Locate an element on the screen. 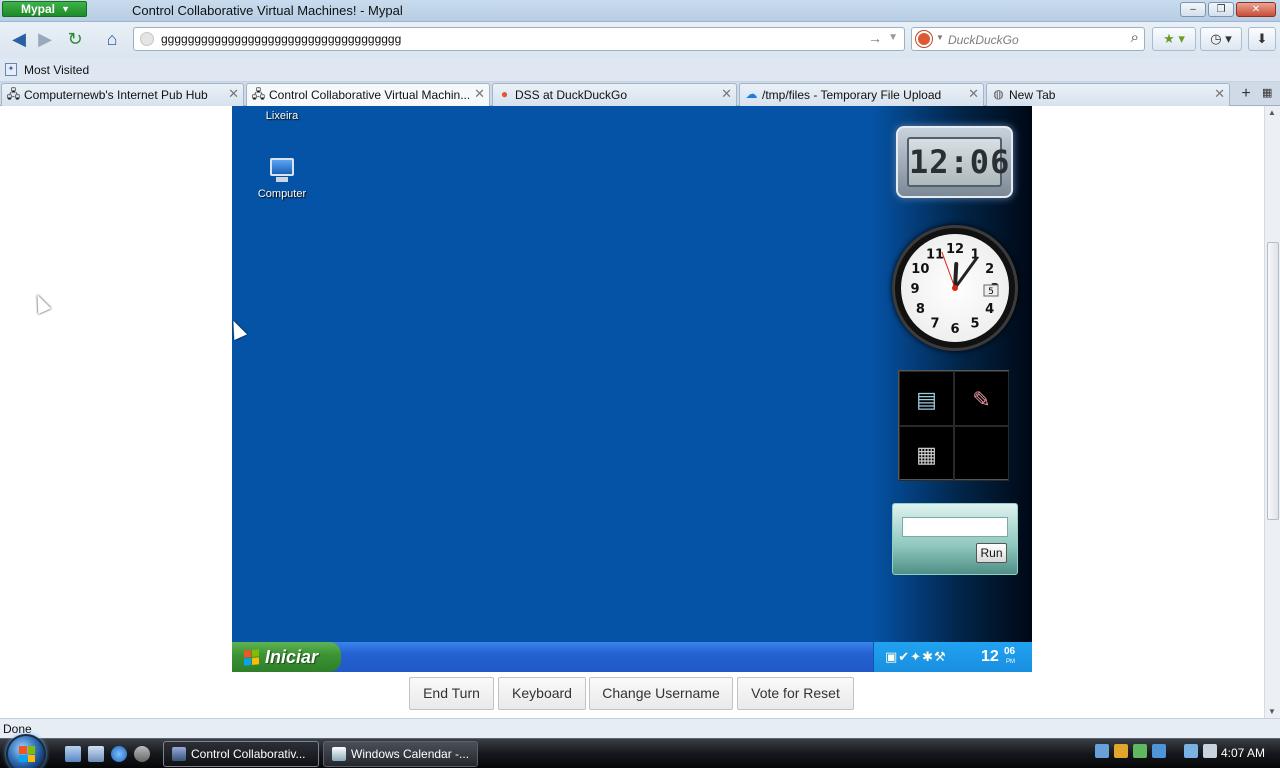 The height and width of the screenshot is (768, 1280). start-label: Iniciar is located at coordinates (292, 657).